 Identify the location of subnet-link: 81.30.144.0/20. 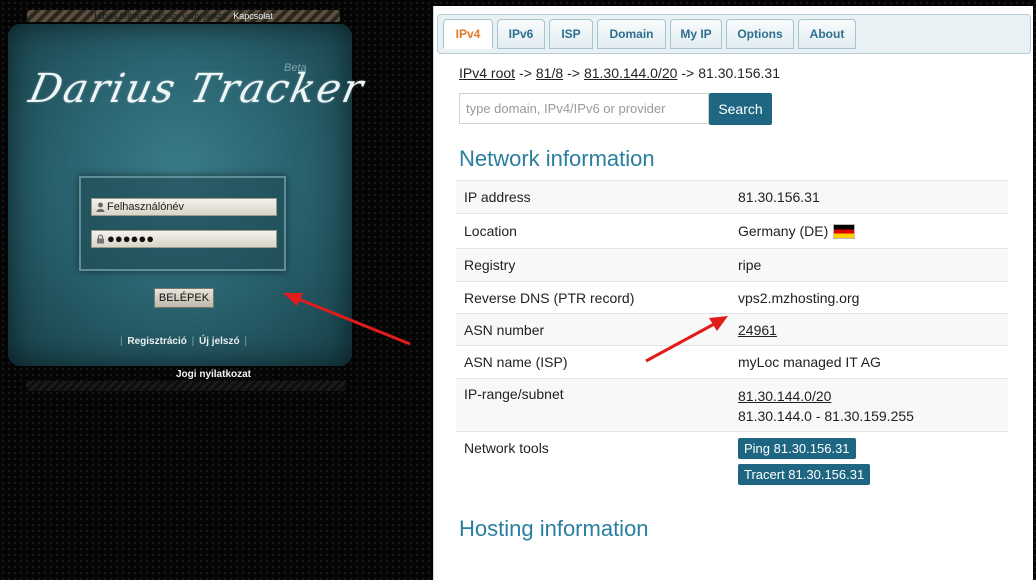
(784, 396).